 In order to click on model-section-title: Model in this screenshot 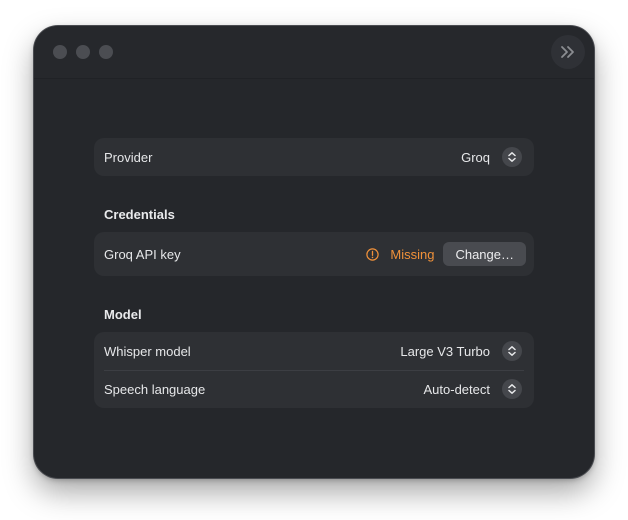, I will do `click(123, 314)`.